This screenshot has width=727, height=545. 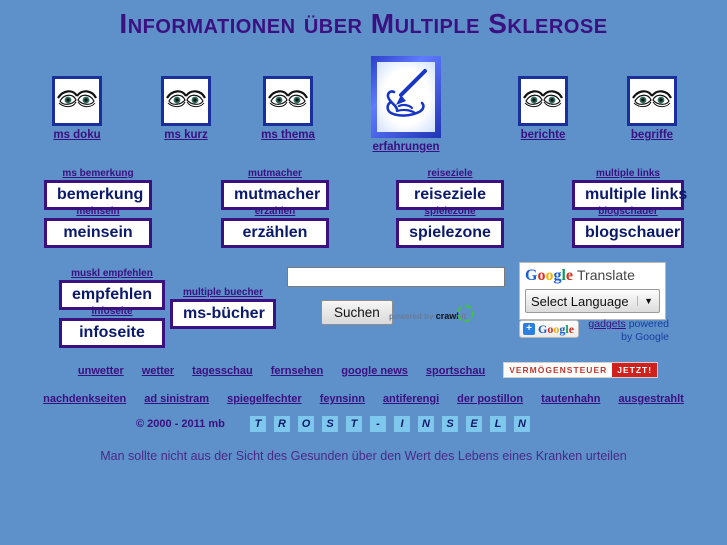 I want to click on icon-nav-item-berichte: berichte, so click(x=543, y=108).